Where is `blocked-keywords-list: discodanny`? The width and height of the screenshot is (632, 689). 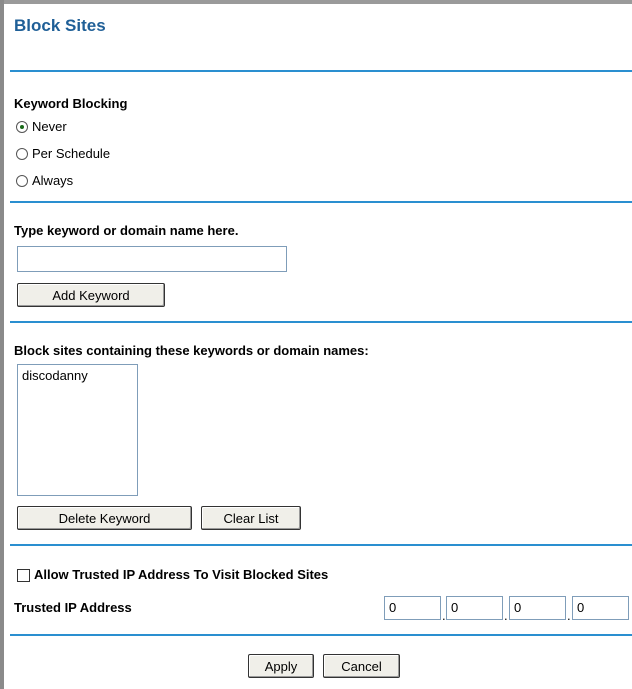
blocked-keywords-list: discodanny is located at coordinates (77, 430).